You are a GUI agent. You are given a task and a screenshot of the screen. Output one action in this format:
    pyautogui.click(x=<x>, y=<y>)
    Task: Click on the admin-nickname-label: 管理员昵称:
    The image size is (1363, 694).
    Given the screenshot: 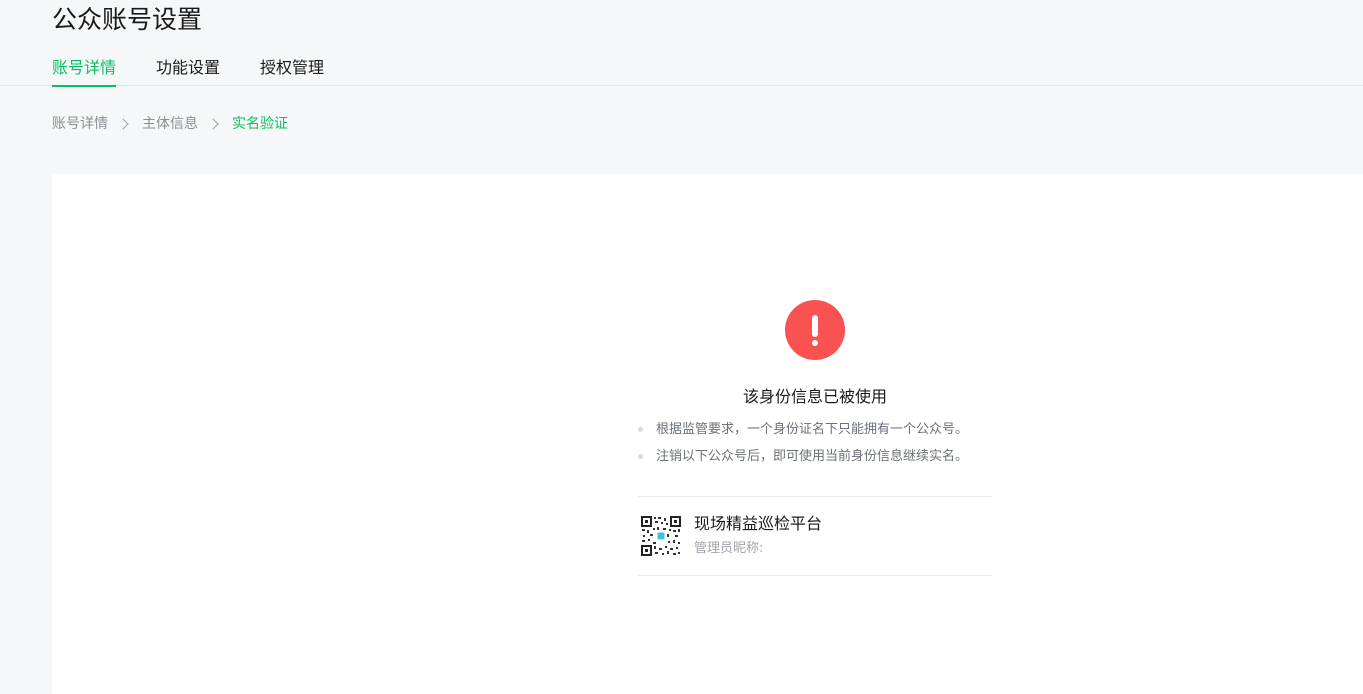 What is the action you would take?
    pyautogui.click(x=729, y=548)
    